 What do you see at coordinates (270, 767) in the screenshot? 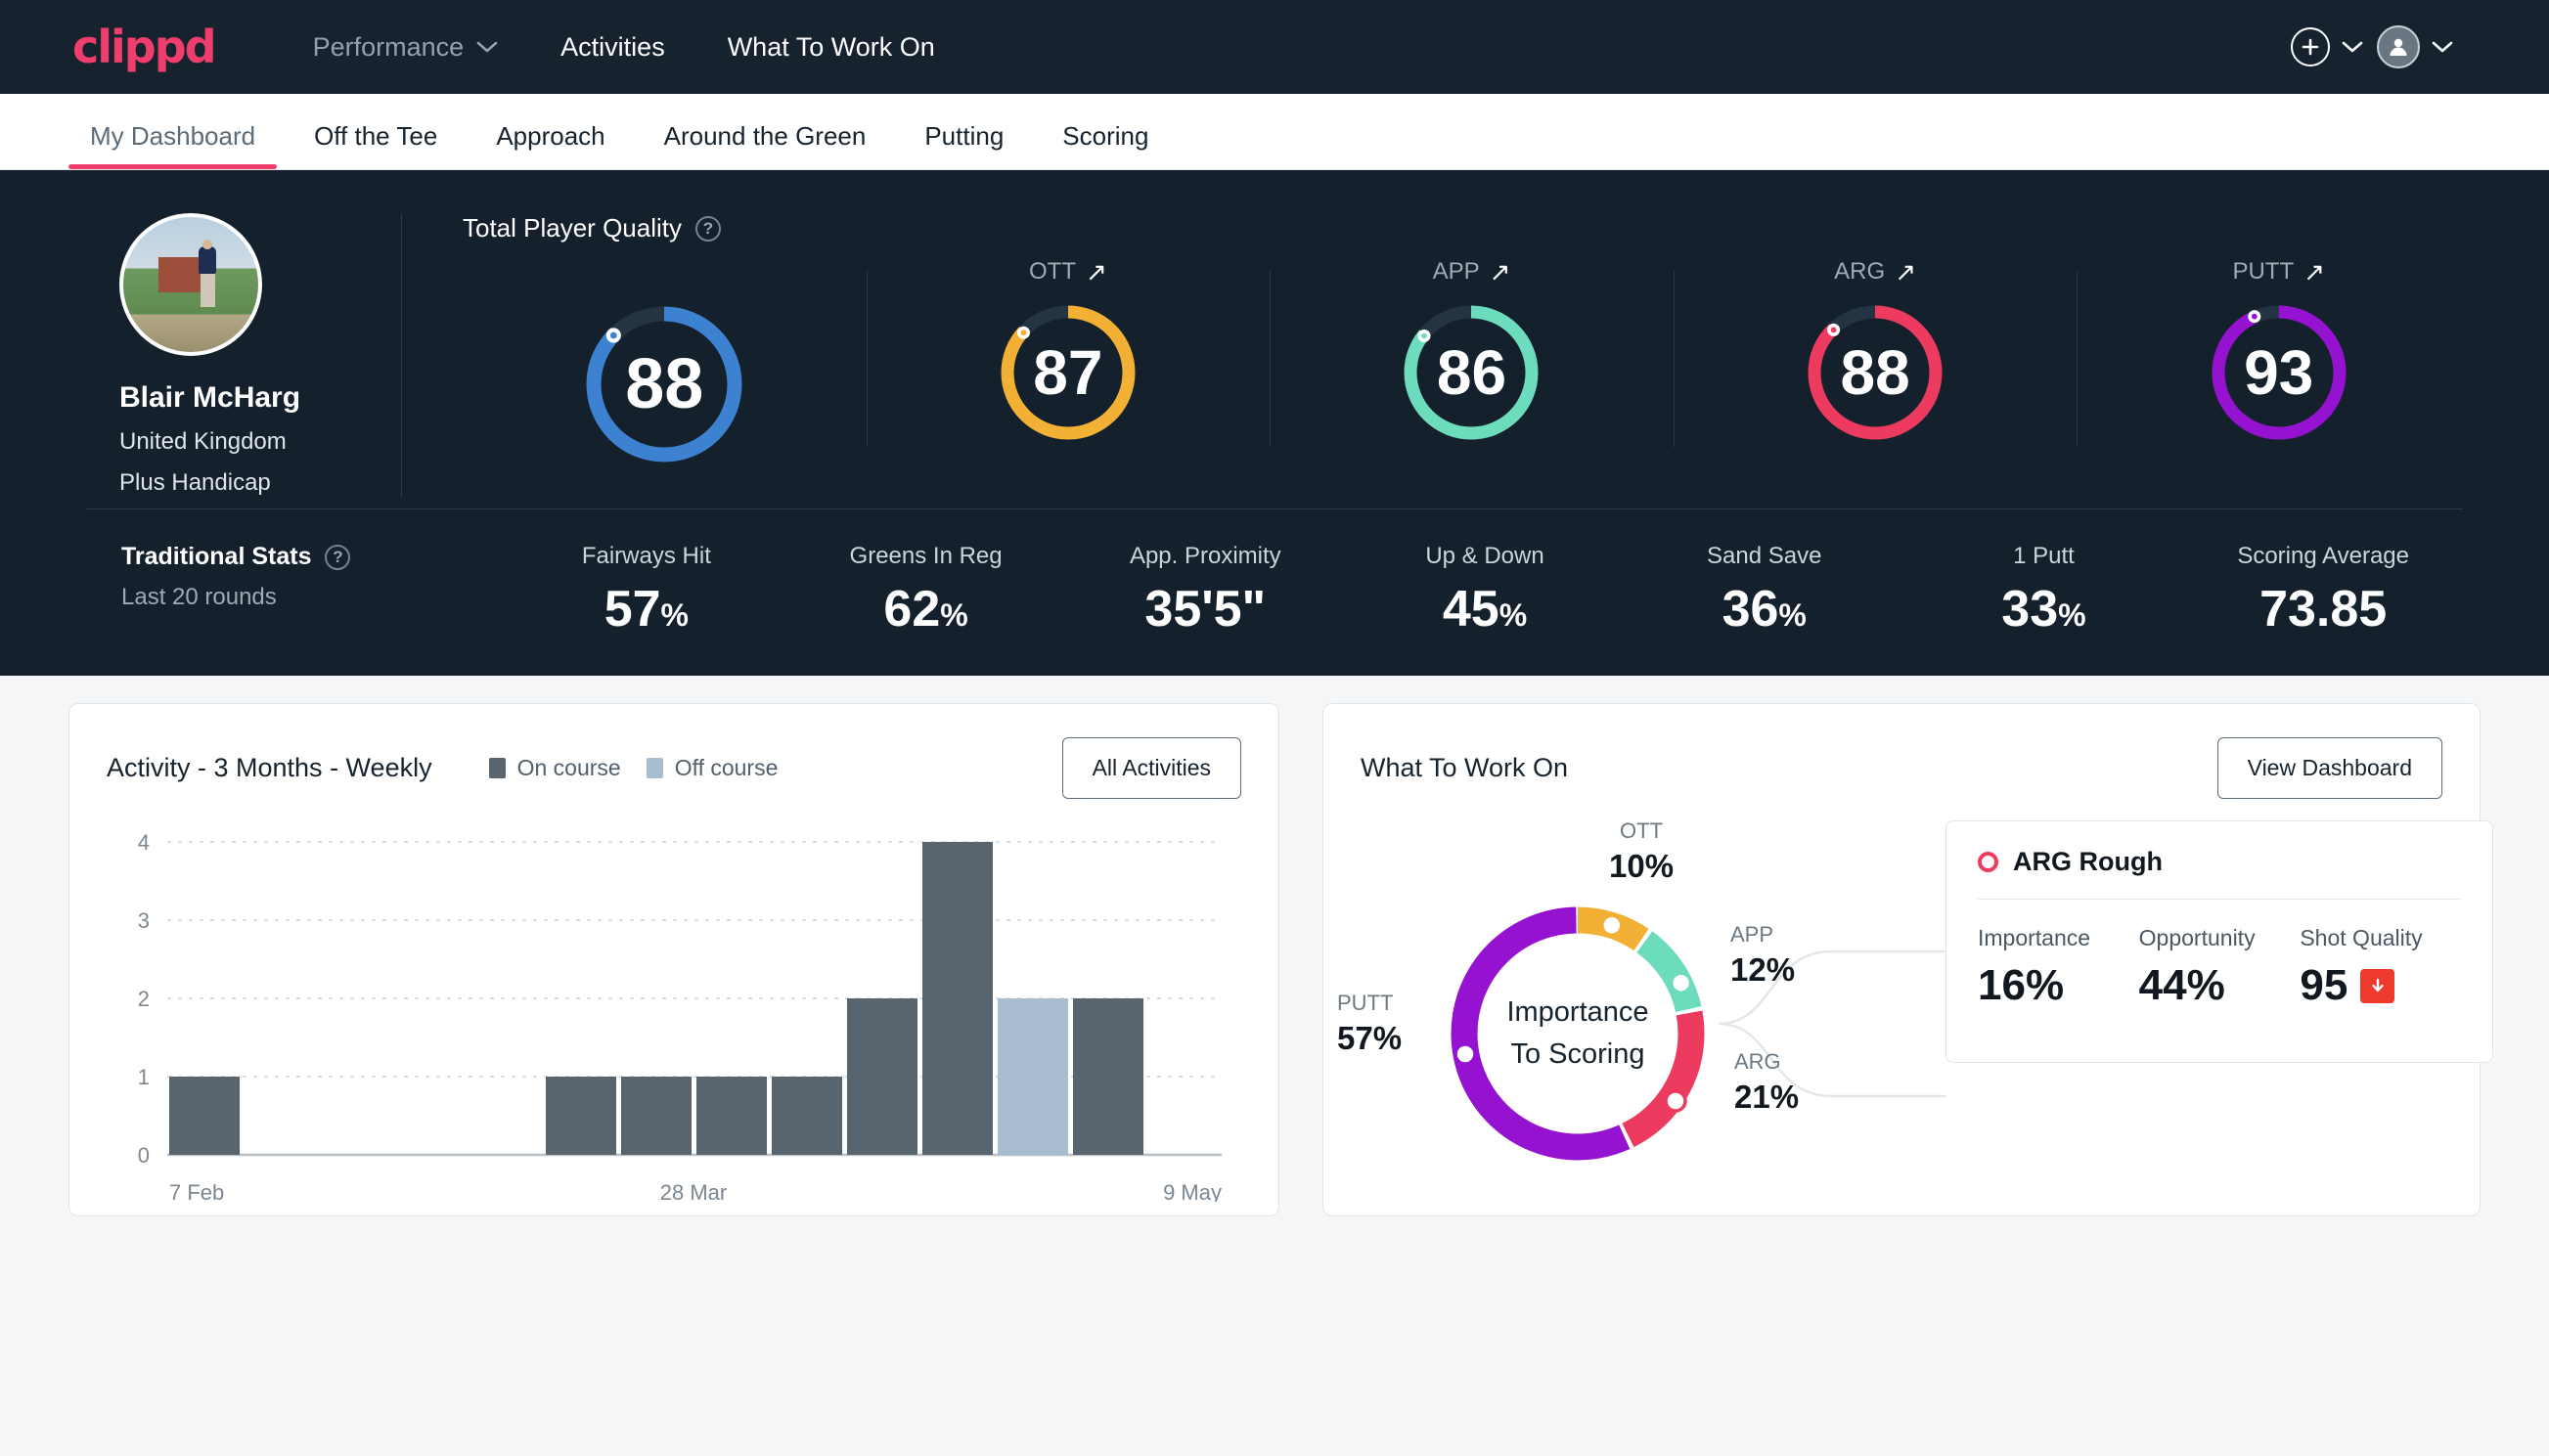
I see `activity-card-title: Activity - 3 Months - Weekly` at bounding box center [270, 767].